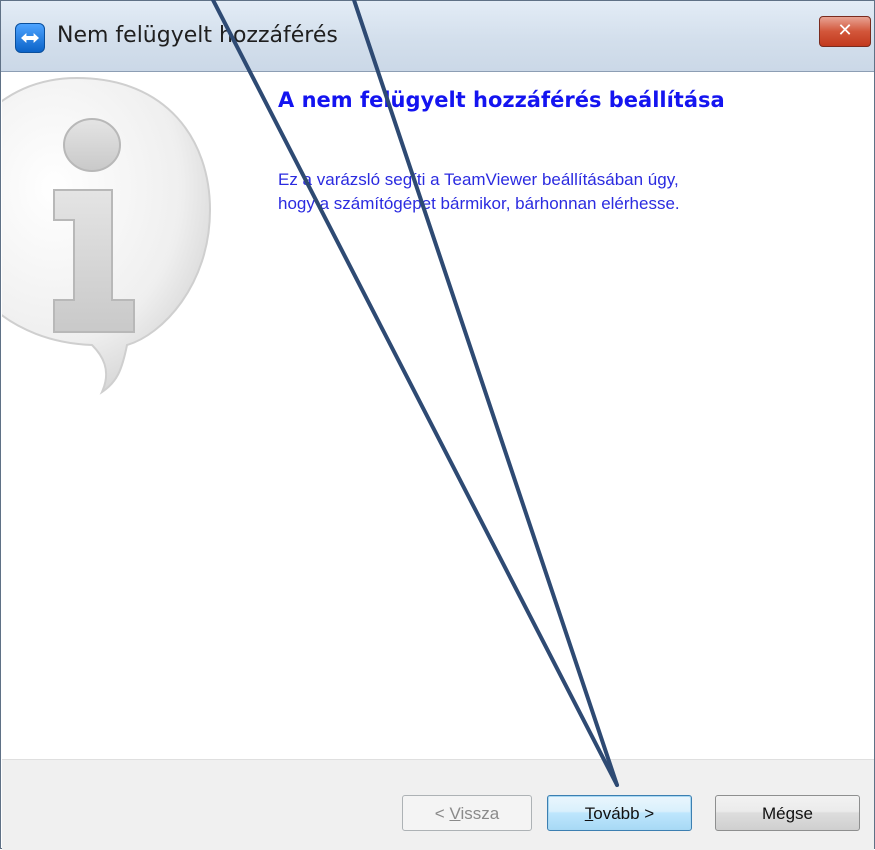 The image size is (875, 850). I want to click on window-title: Nem felügyelt hozzáférés, so click(197, 35).